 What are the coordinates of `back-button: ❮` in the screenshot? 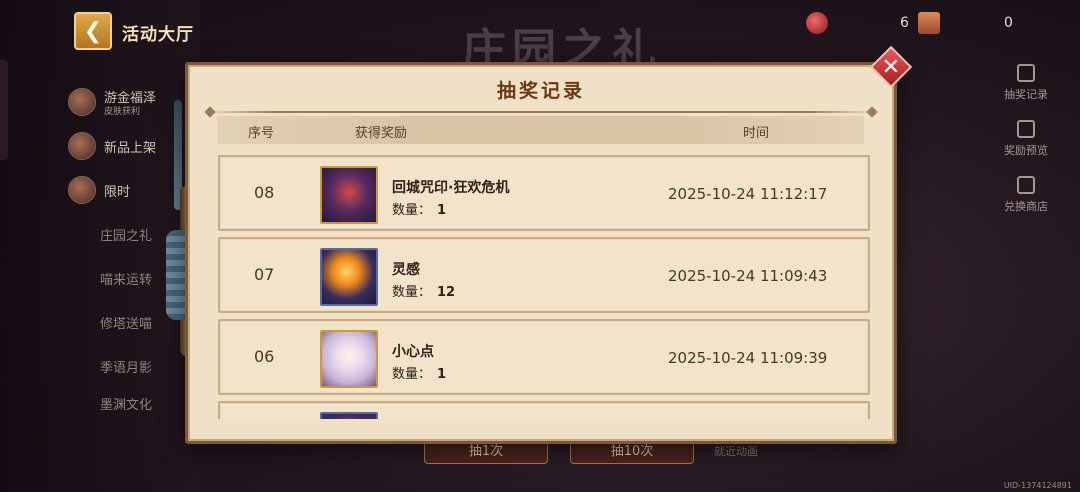 It's located at (93, 31).